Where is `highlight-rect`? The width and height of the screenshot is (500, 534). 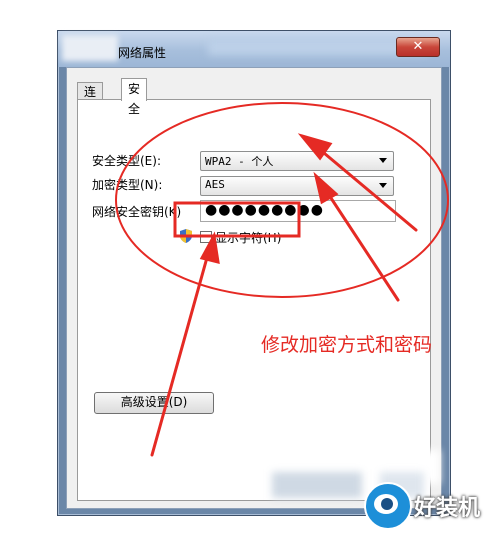
highlight-rect is located at coordinates (237, 219).